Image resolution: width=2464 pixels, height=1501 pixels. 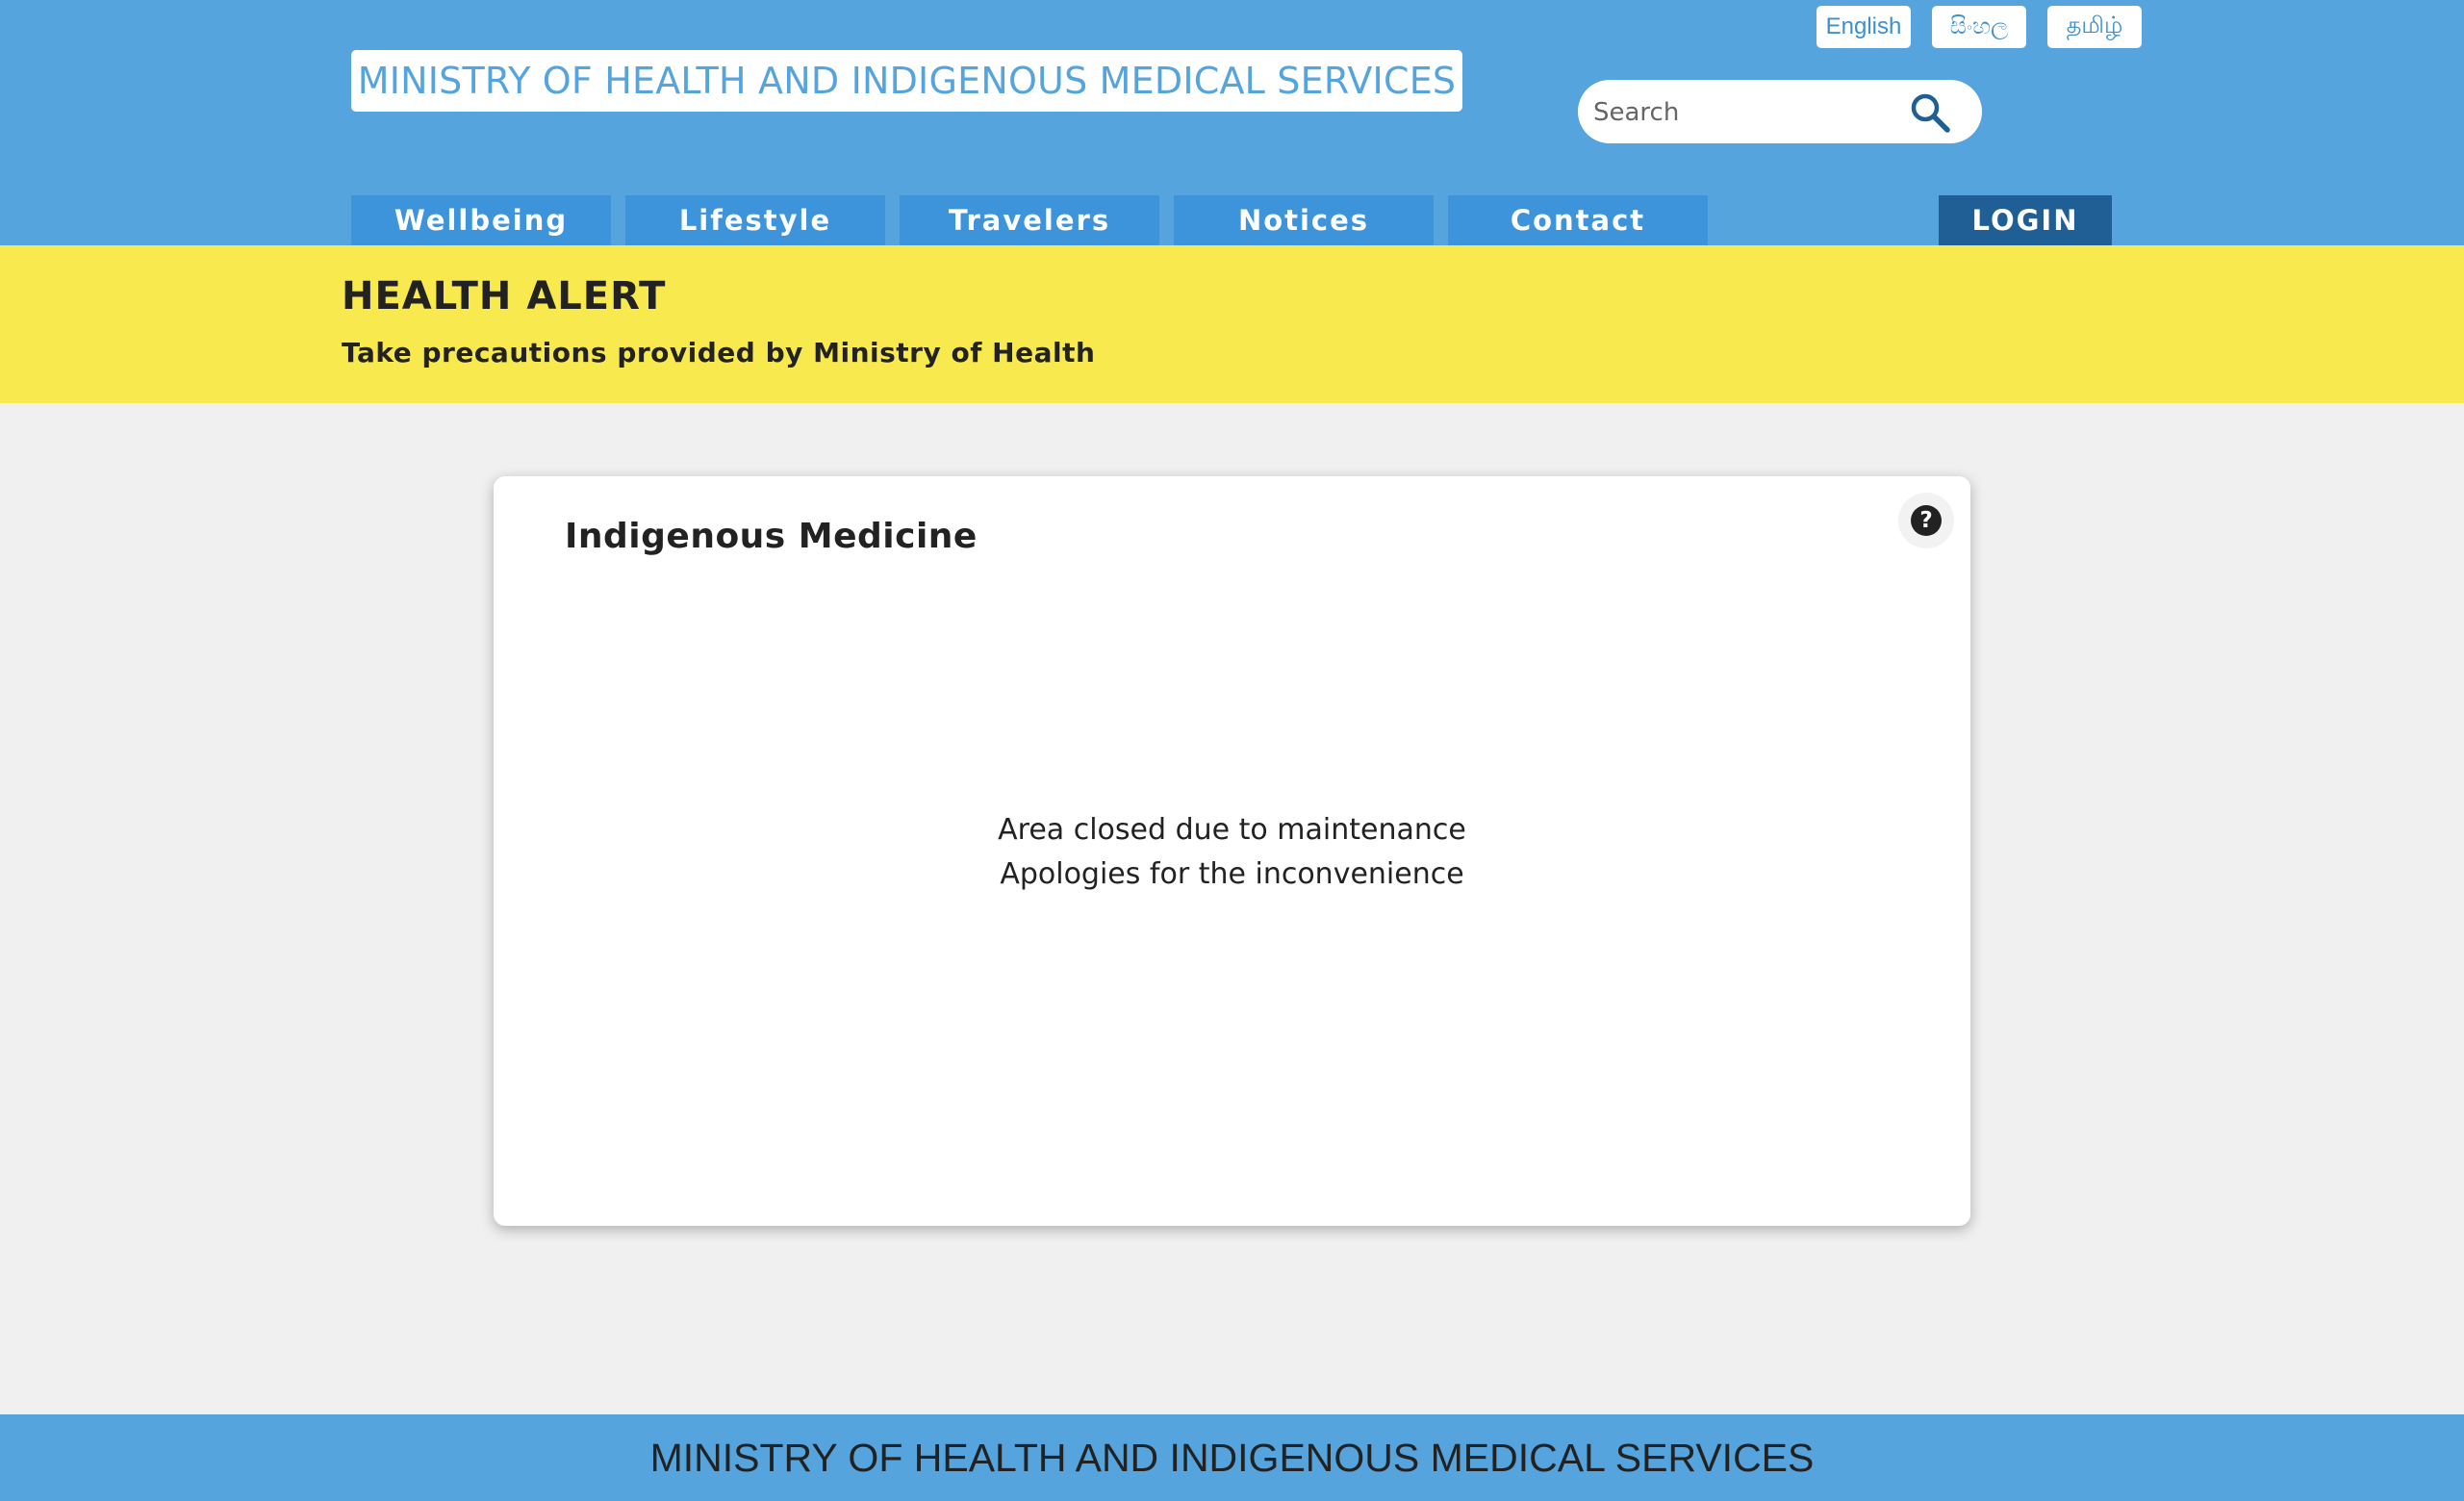 What do you see at coordinates (771, 536) in the screenshot?
I see `card-title: Indigenous Medicine` at bounding box center [771, 536].